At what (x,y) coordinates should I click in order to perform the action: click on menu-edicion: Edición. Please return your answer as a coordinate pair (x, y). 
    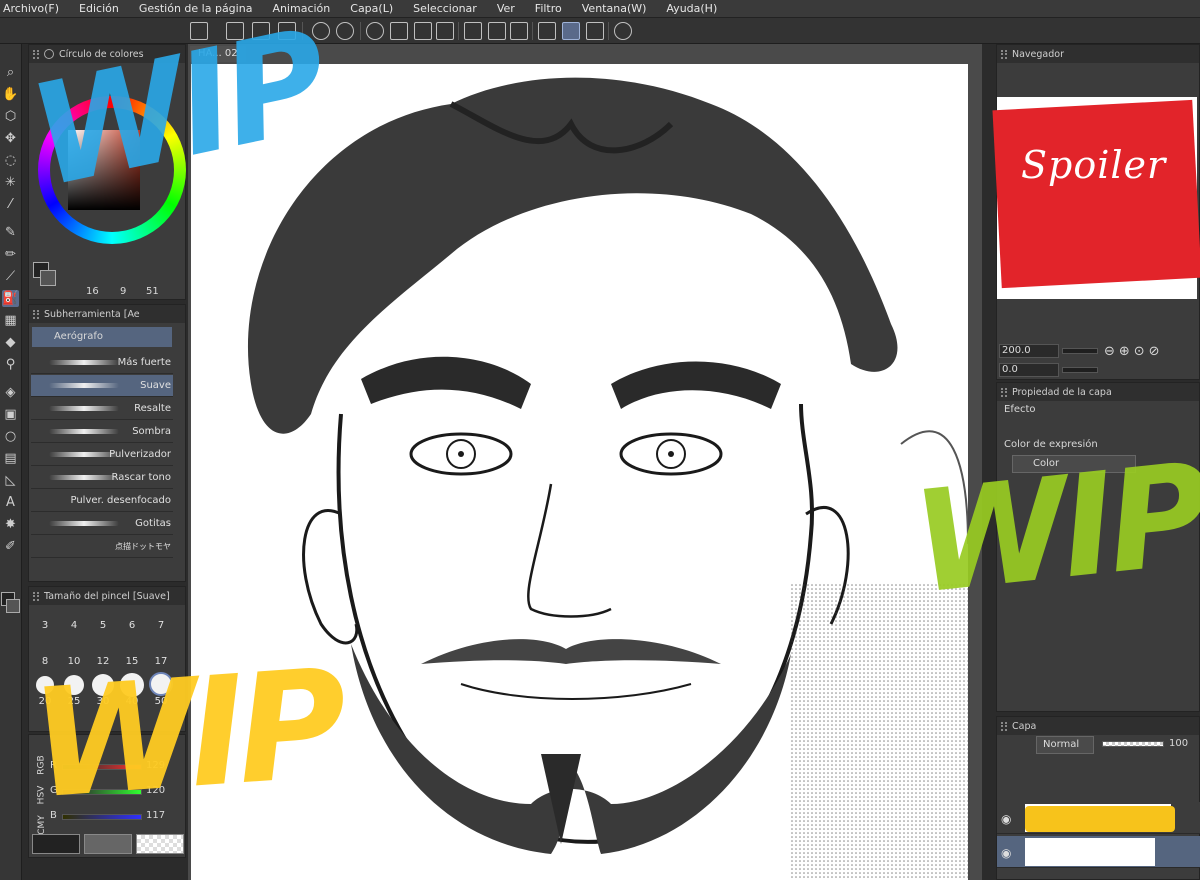
    Looking at the image, I should click on (99, 8).